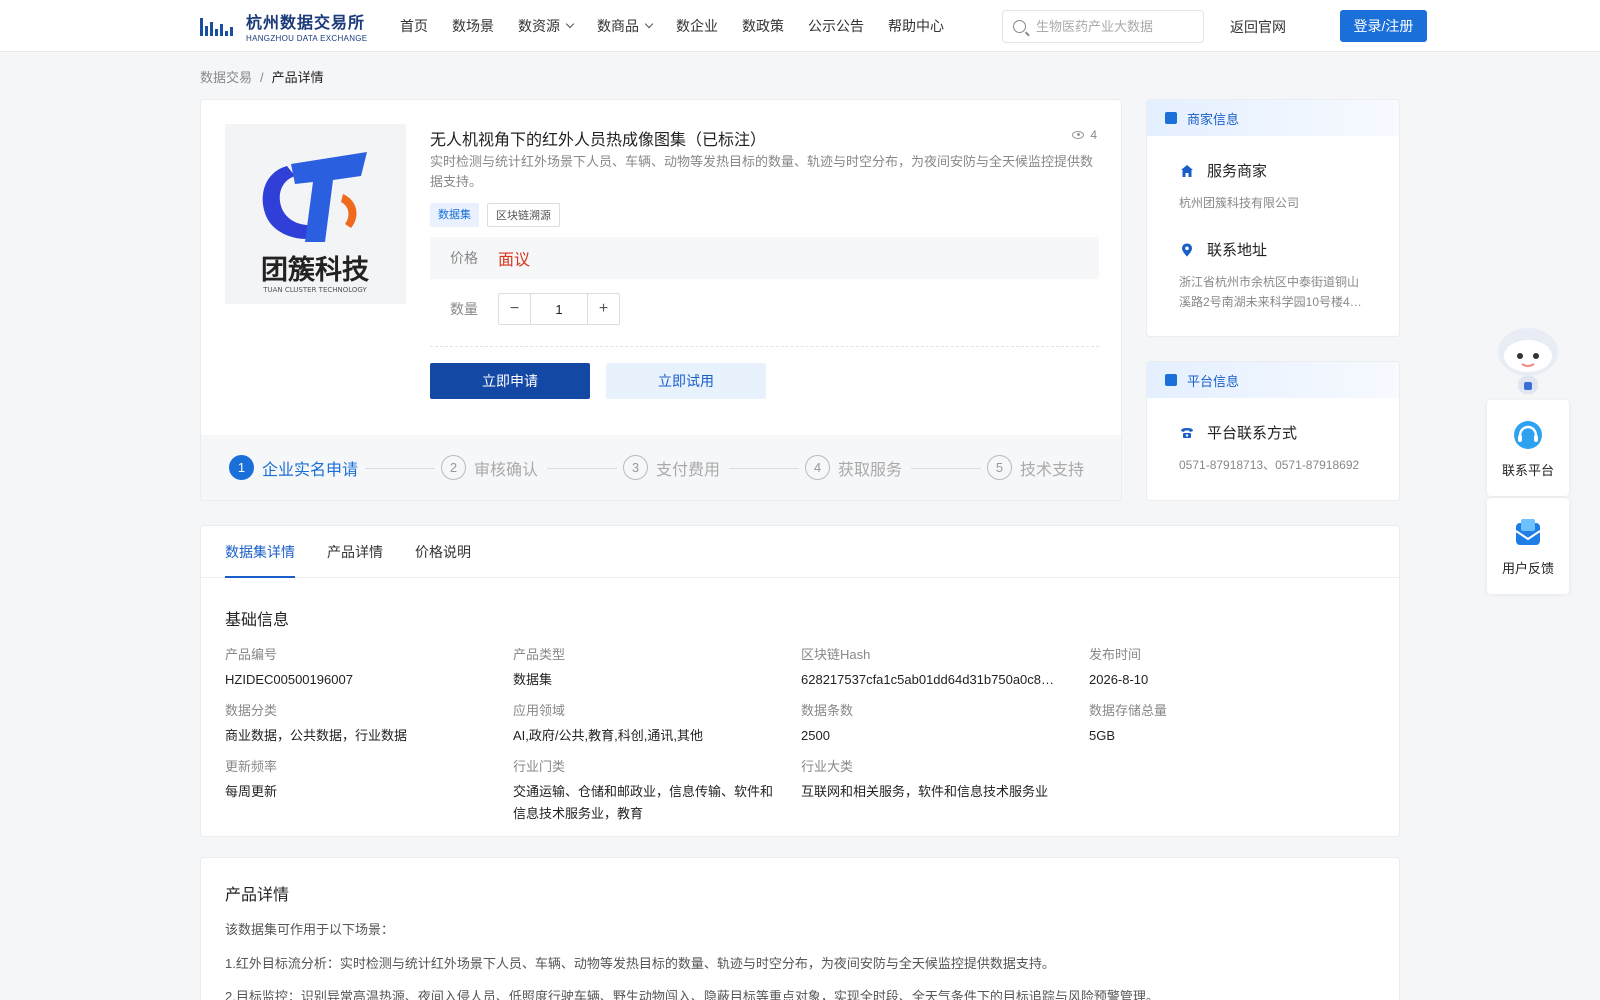 The height and width of the screenshot is (1000, 1600). I want to click on site-logo: 杭州数据交易所 HANGZHOU DATA EXCHANGE, so click(283, 26).